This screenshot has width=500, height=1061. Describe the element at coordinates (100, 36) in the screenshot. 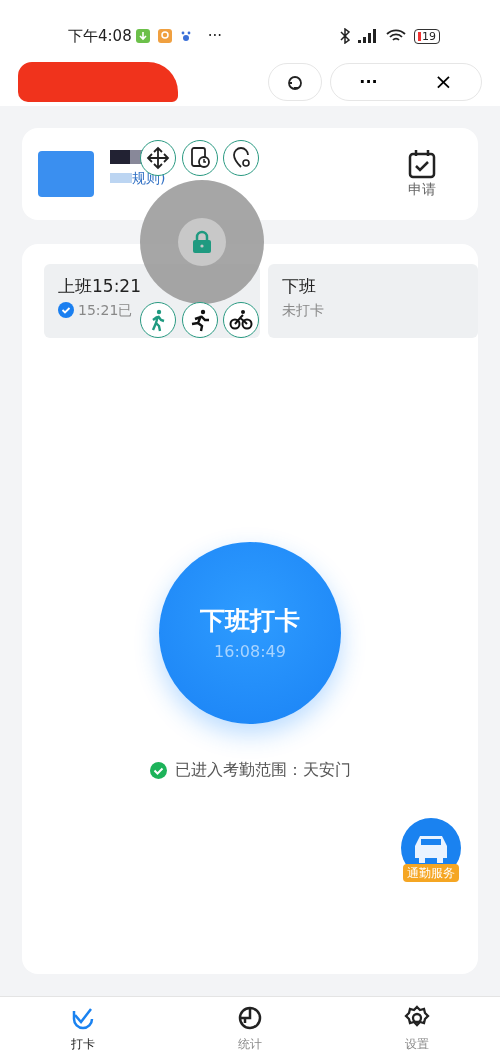

I see `status-time: 下午4:08` at that location.